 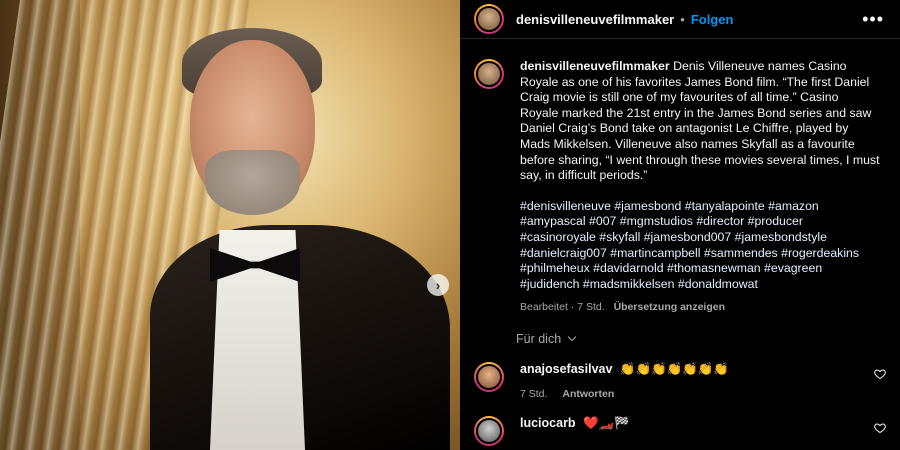 What do you see at coordinates (680, 430) in the screenshot?
I see `comment-item: luciocarb ❤️🏎️🏁` at bounding box center [680, 430].